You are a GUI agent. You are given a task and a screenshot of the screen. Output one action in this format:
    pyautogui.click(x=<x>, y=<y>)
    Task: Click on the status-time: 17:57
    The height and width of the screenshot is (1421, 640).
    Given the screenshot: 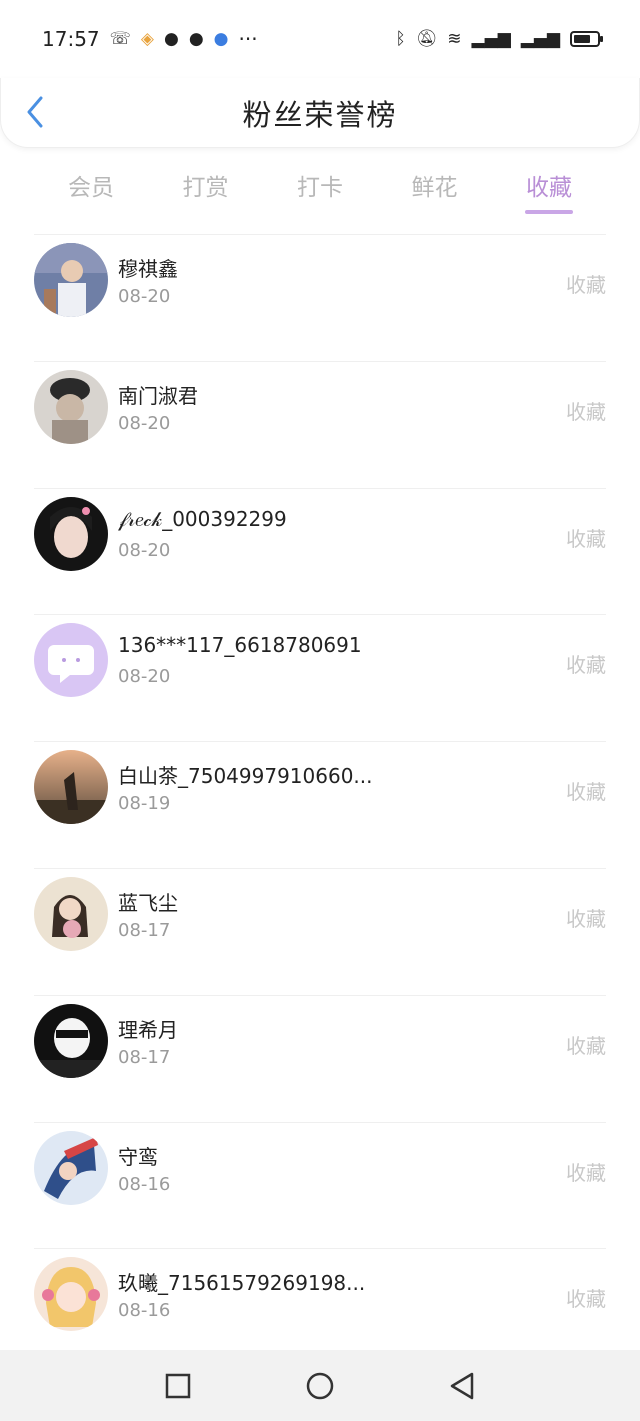 What is the action you would take?
    pyautogui.click(x=71, y=39)
    